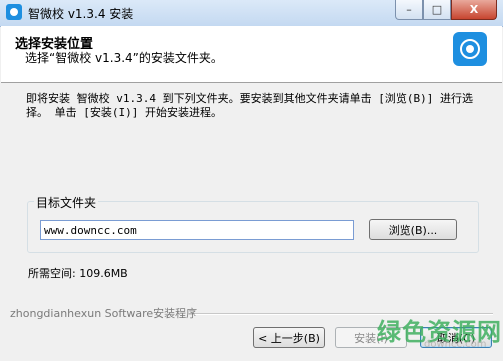  I want to click on watermark-url: downcc.com, so click(455, 344).